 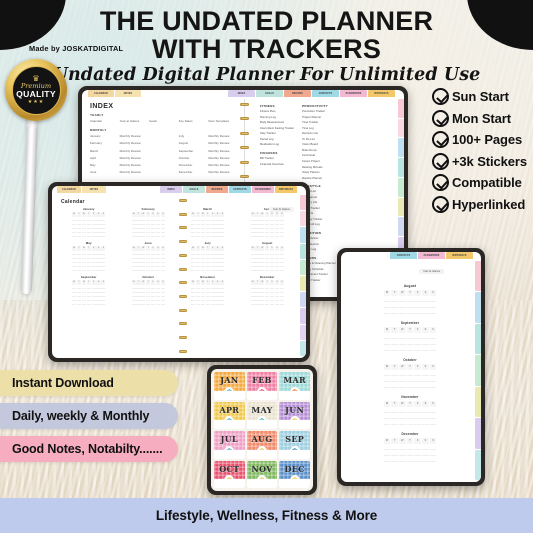 What do you see at coordinates (135, 121) in the screenshot?
I see `index-yearly-item: Year at Glance` at bounding box center [135, 121].